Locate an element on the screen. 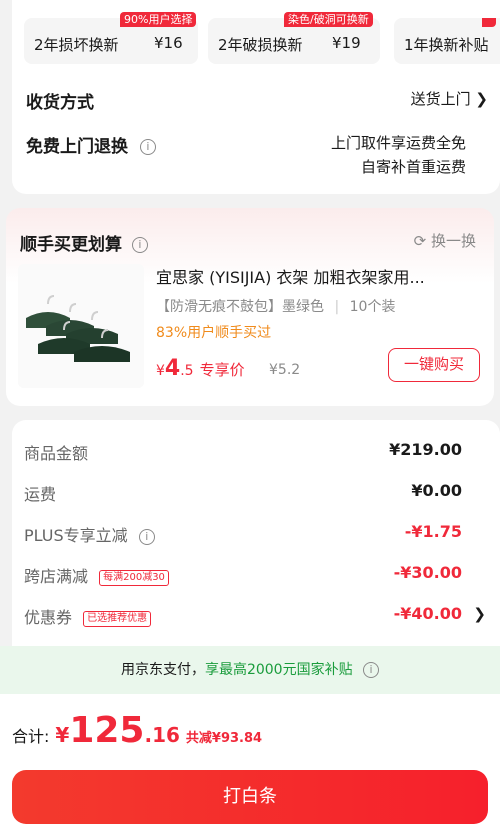  protection-option-1: 90%用户选择 2年损坏换新 ¥16 is located at coordinates (111, 38).